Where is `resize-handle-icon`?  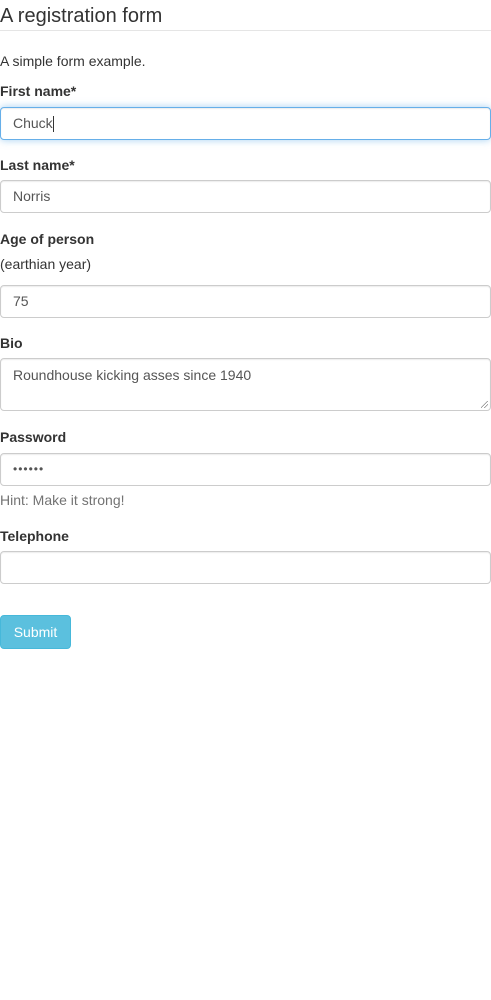
resize-handle-icon is located at coordinates (484, 404).